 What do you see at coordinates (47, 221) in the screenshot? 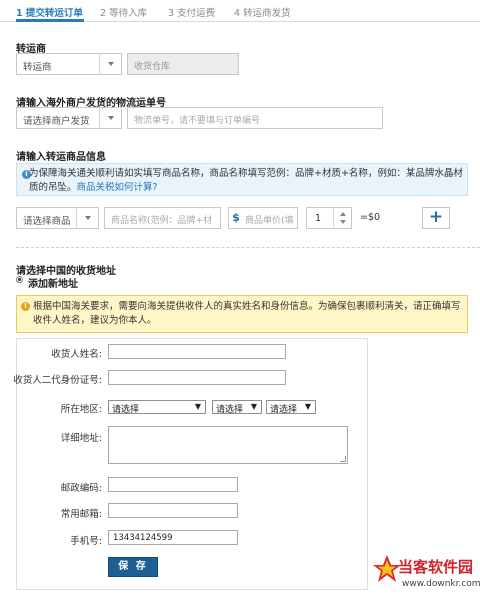
I see `goods-category-value: 请选择商品` at bounding box center [47, 221].